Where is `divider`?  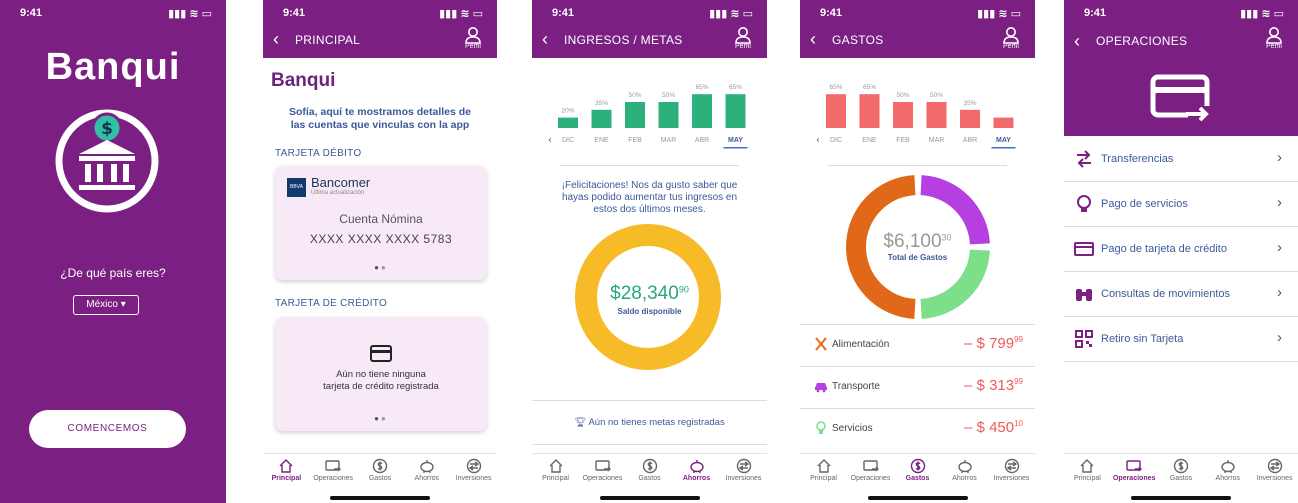
divider is located at coordinates (649, 444).